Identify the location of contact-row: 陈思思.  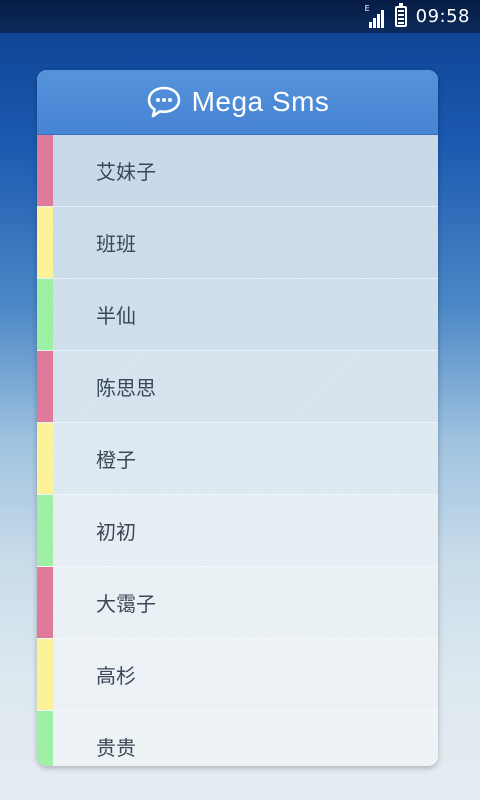
(237, 387).